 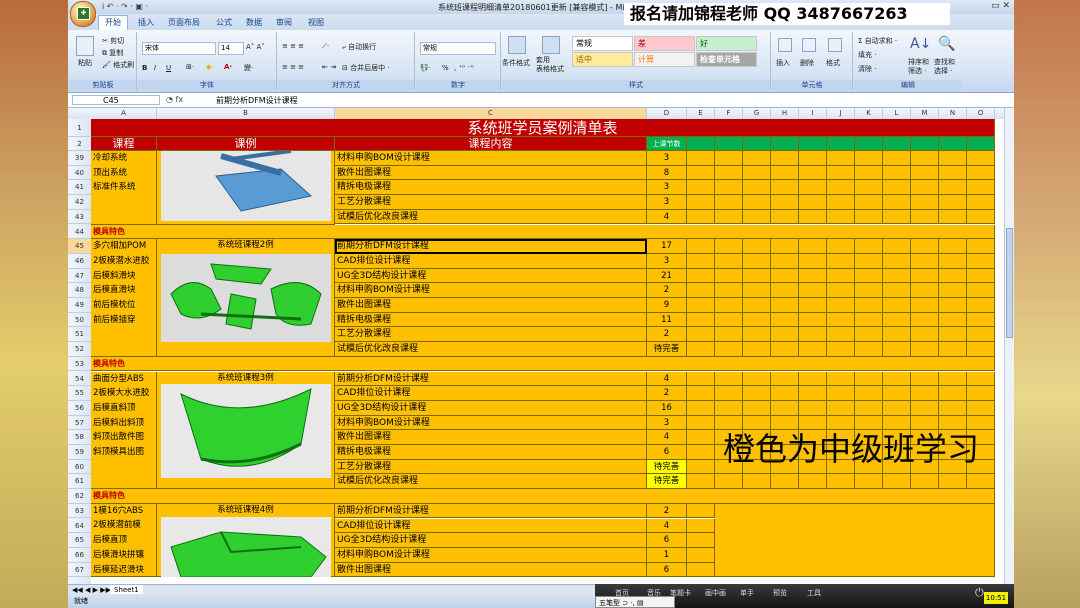 What do you see at coordinates (813, 113) in the screenshot?
I see `column-header: I` at bounding box center [813, 113].